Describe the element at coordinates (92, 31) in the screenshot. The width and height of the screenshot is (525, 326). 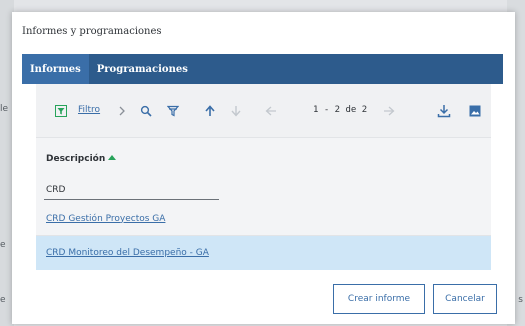
I see `dialog-title: Informes y programaciones` at that location.